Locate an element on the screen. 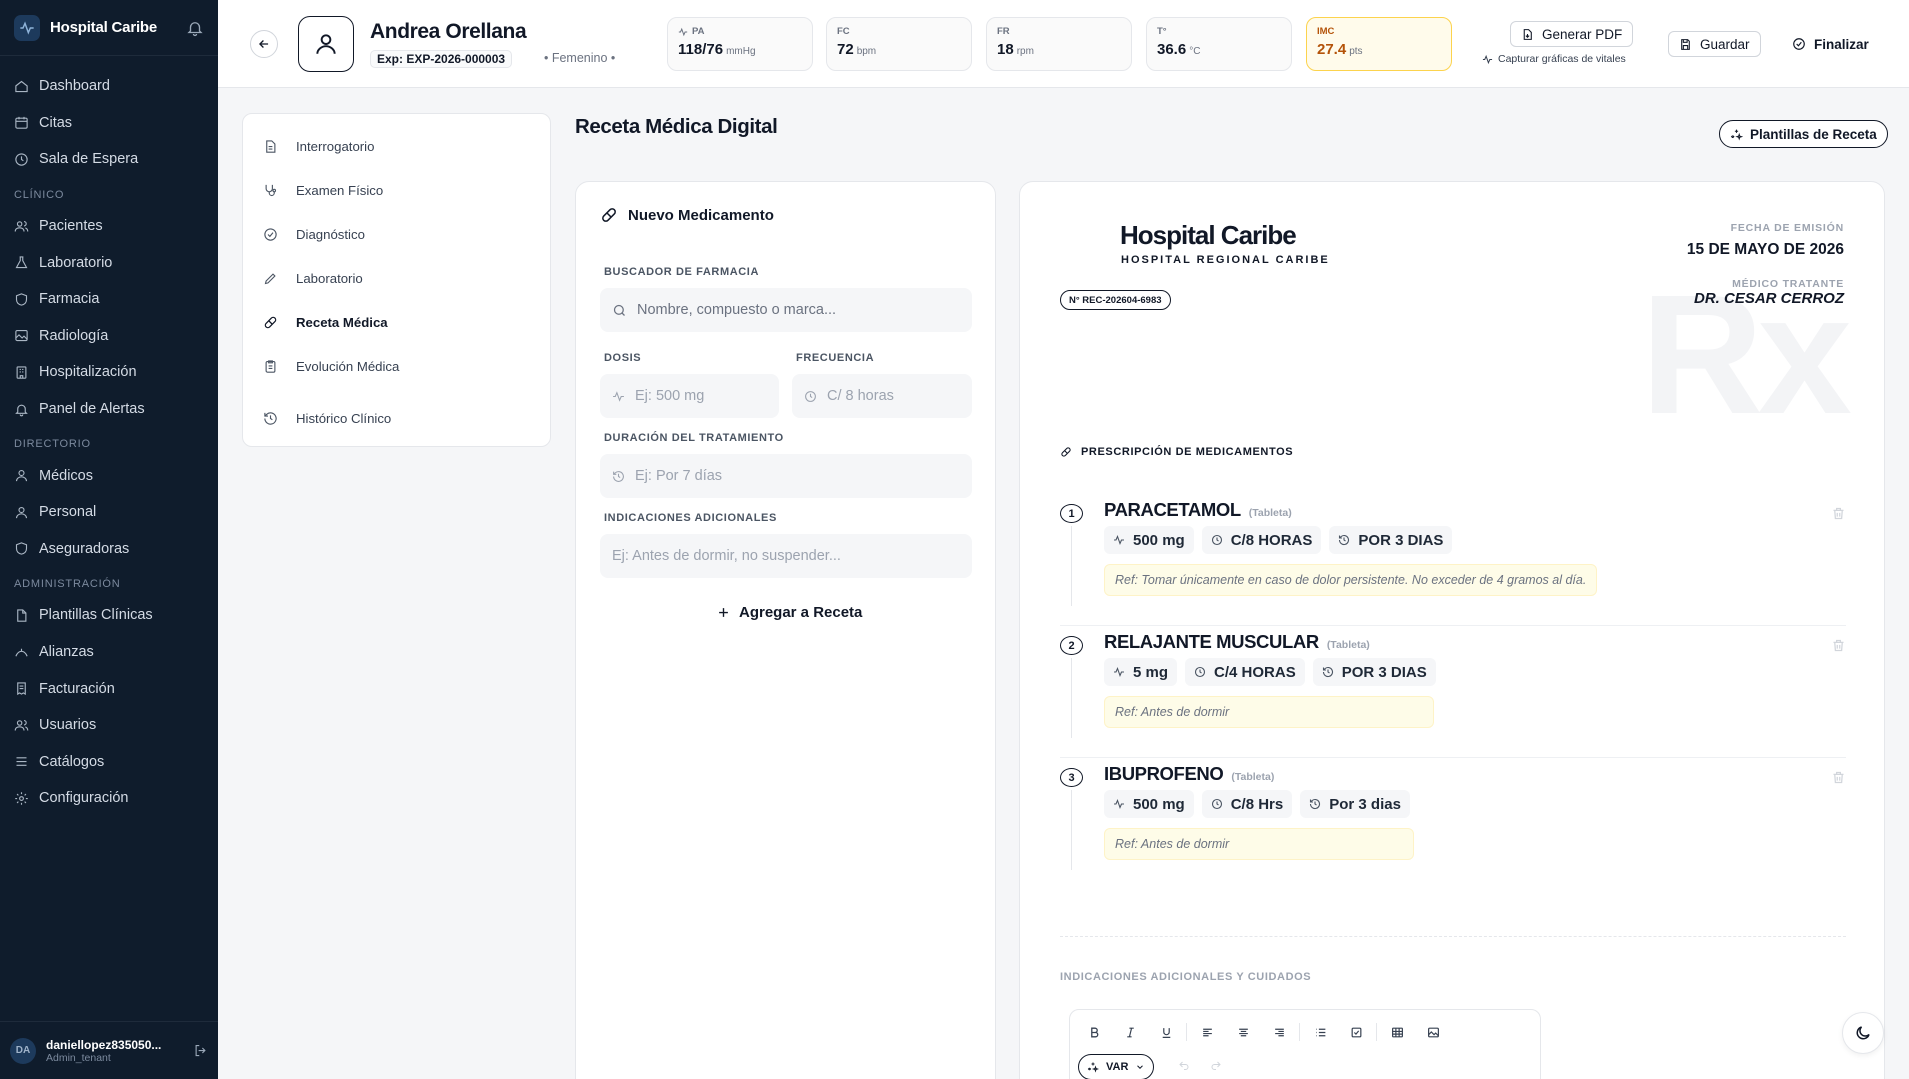 The height and width of the screenshot is (1079, 1909). step-interrogatorio: Interrogatorio is located at coordinates (396, 146).